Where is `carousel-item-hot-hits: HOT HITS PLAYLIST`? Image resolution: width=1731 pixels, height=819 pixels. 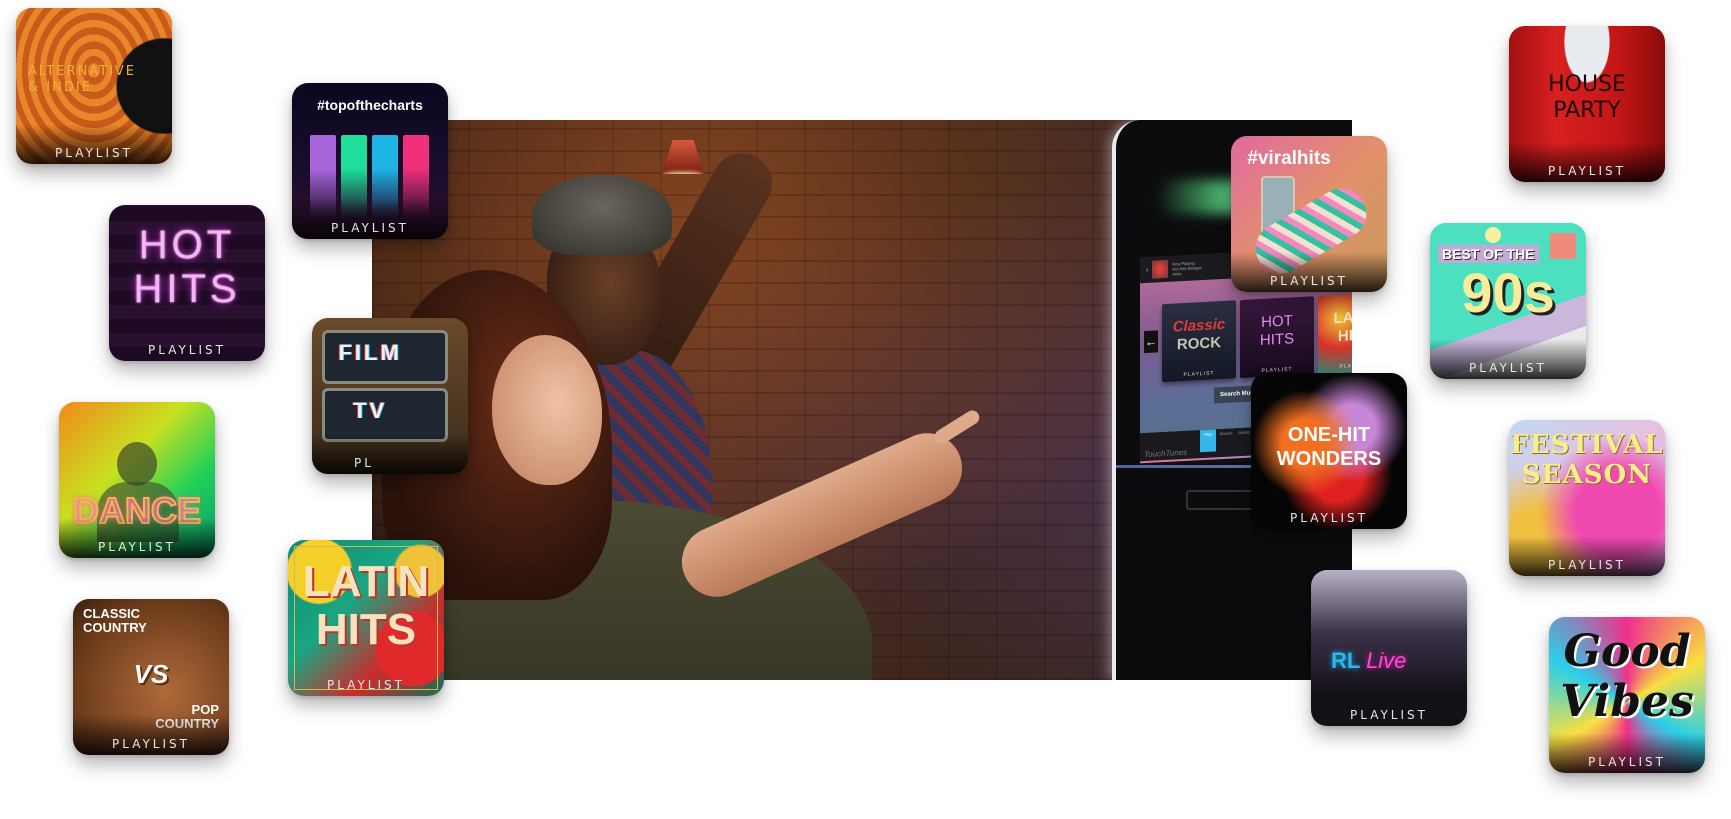
carousel-item-hot-hits: HOT HITS PLAYLIST is located at coordinates (1277, 337).